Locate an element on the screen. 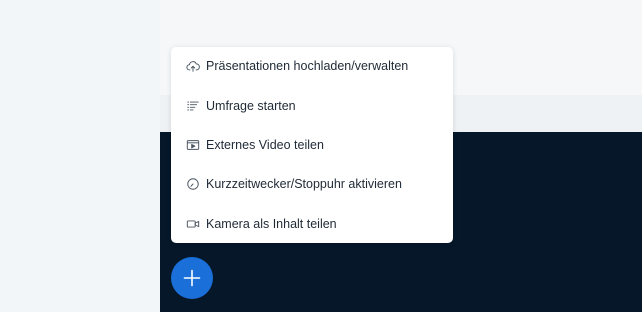  menu-item-start-poll: Umfrage starten is located at coordinates (312, 106).